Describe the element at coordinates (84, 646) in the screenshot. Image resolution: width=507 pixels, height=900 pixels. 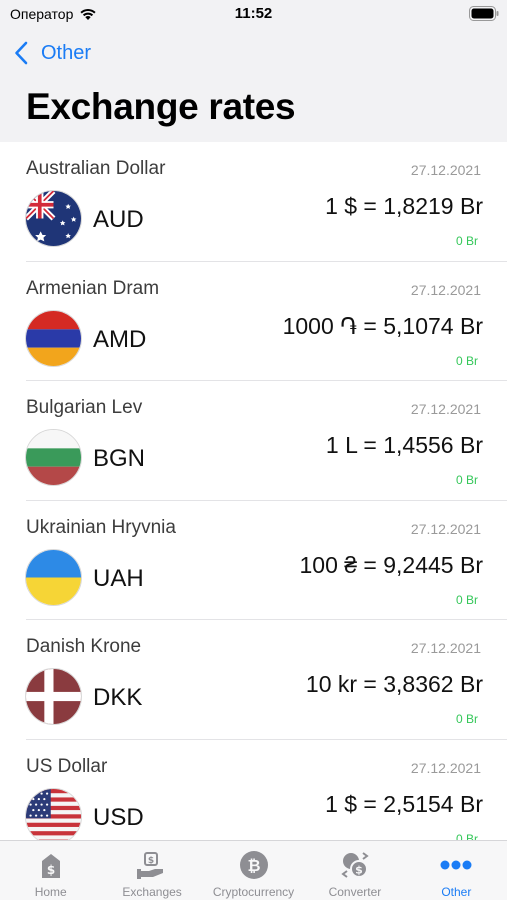
I see `currency-name: Danish Krone` at that location.